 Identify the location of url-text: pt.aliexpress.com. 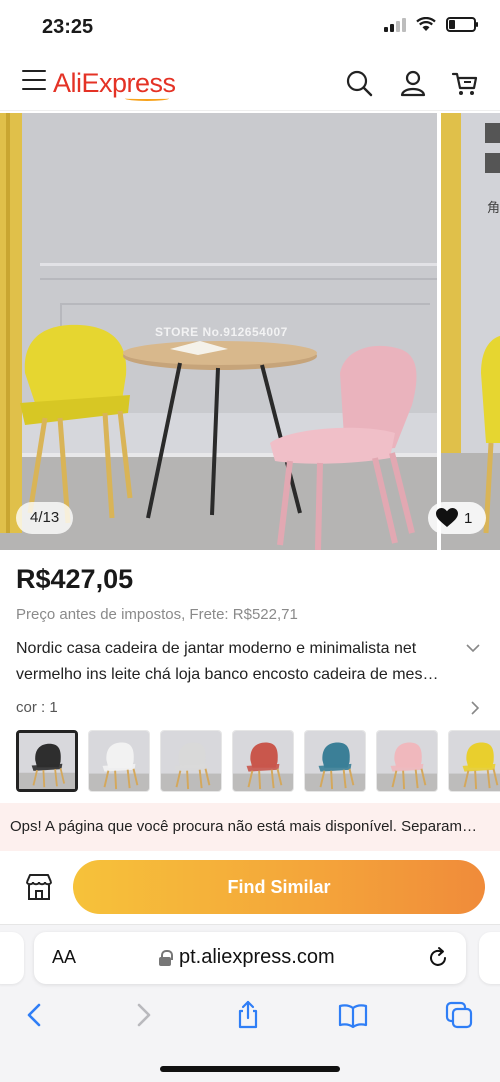
(257, 957).